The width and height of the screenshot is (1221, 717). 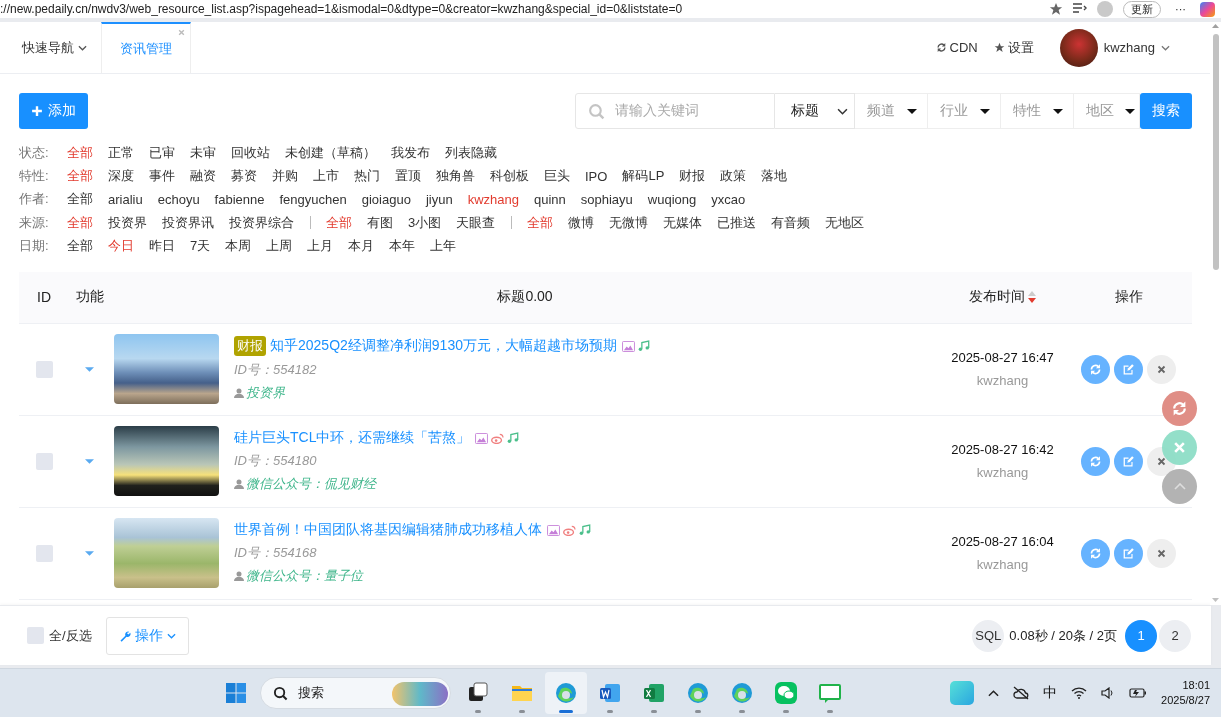 I want to click on filter-option: 并购, so click(x=285, y=176).